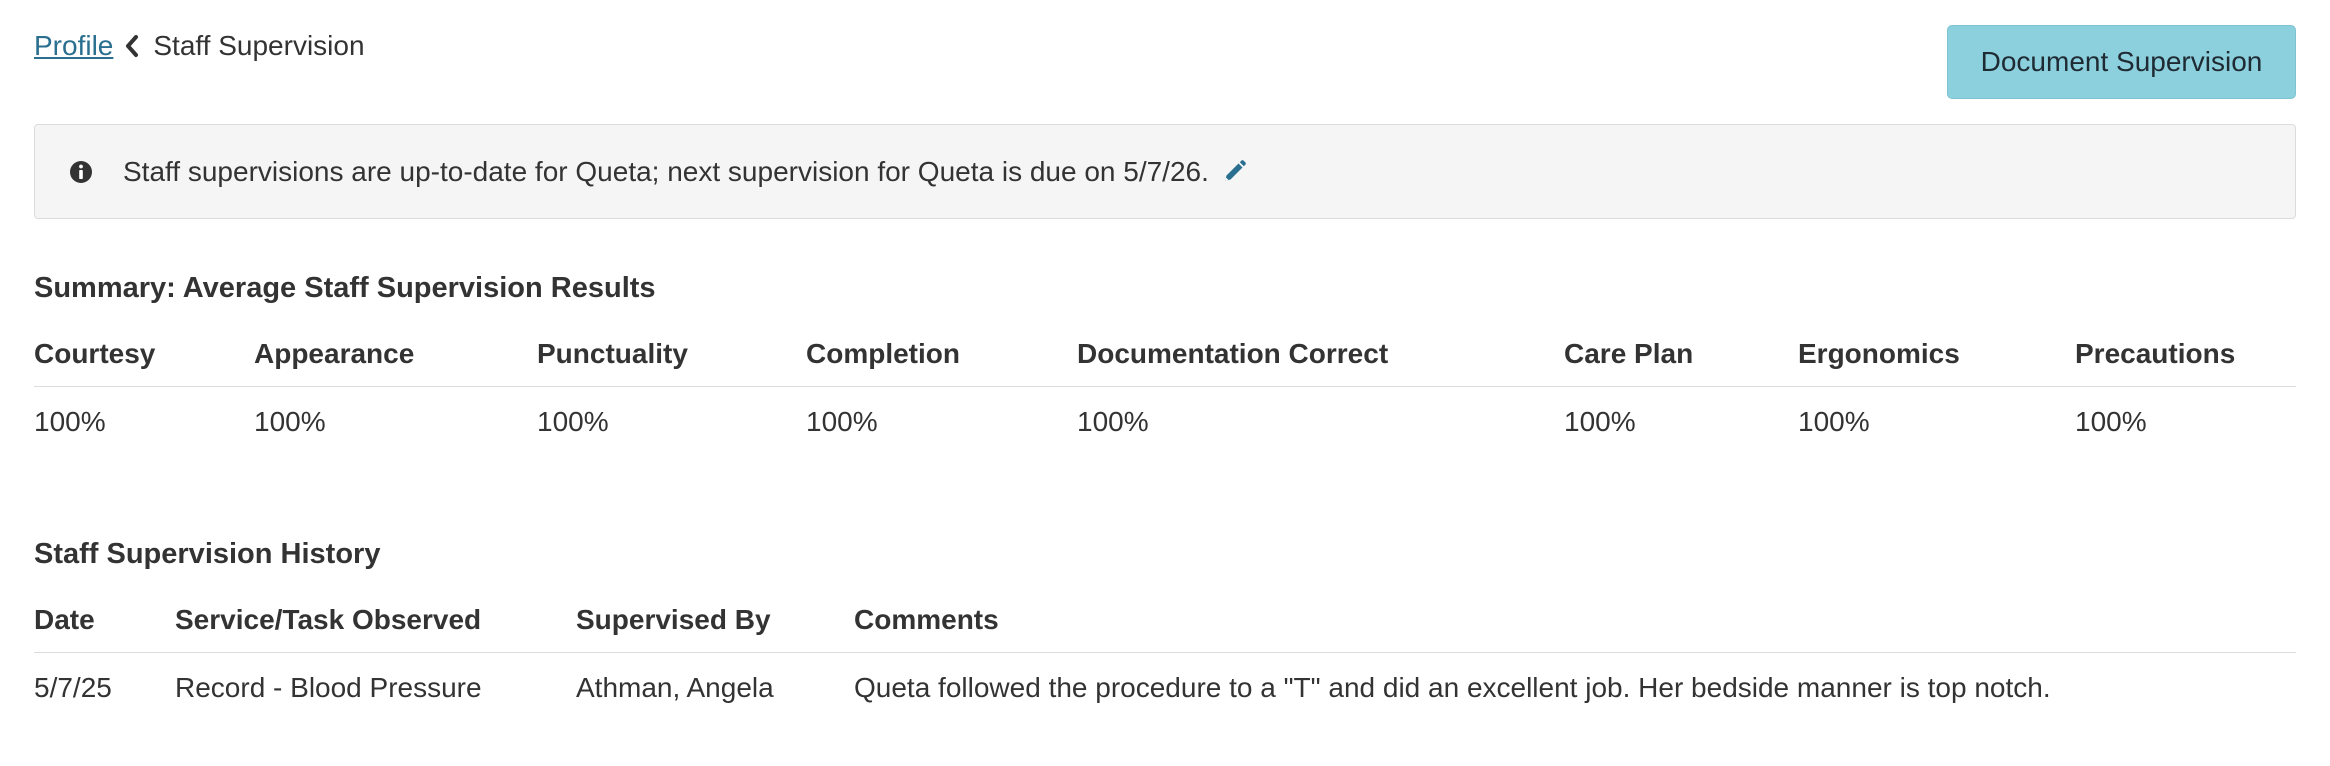 The height and width of the screenshot is (766, 2330). I want to click on info-circle-icon, so click(81, 172).